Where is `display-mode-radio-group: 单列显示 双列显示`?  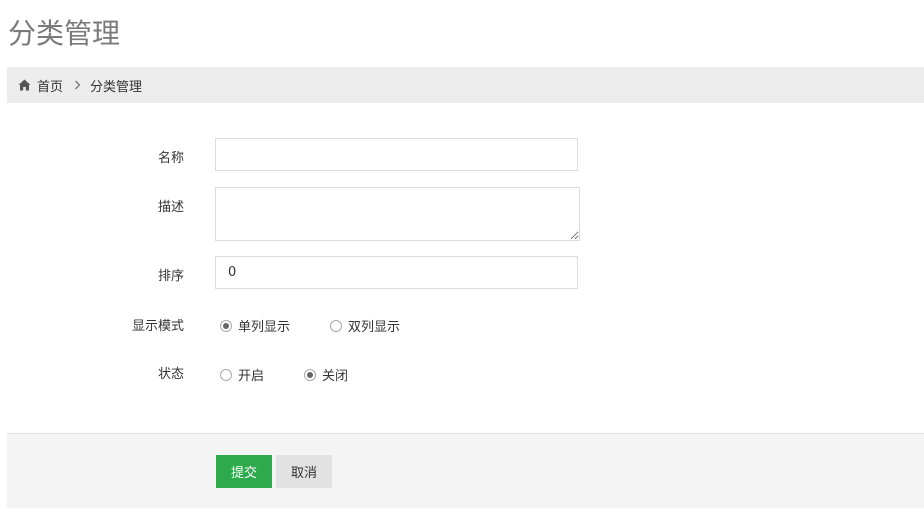 display-mode-radio-group: 单列显示 双列显示 is located at coordinates (310, 325).